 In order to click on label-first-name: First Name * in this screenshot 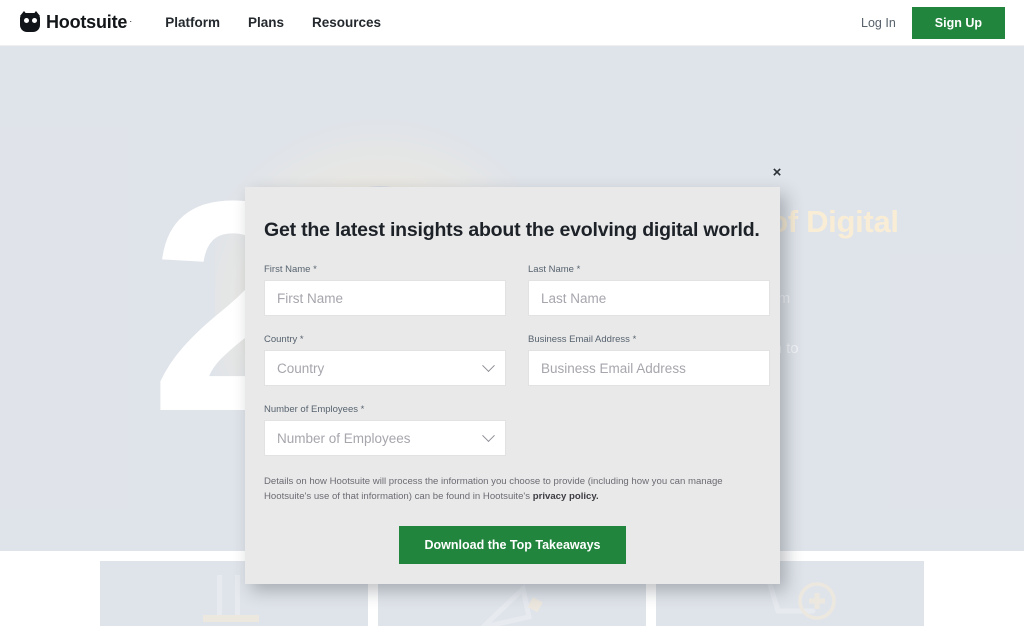, I will do `click(385, 269)`.